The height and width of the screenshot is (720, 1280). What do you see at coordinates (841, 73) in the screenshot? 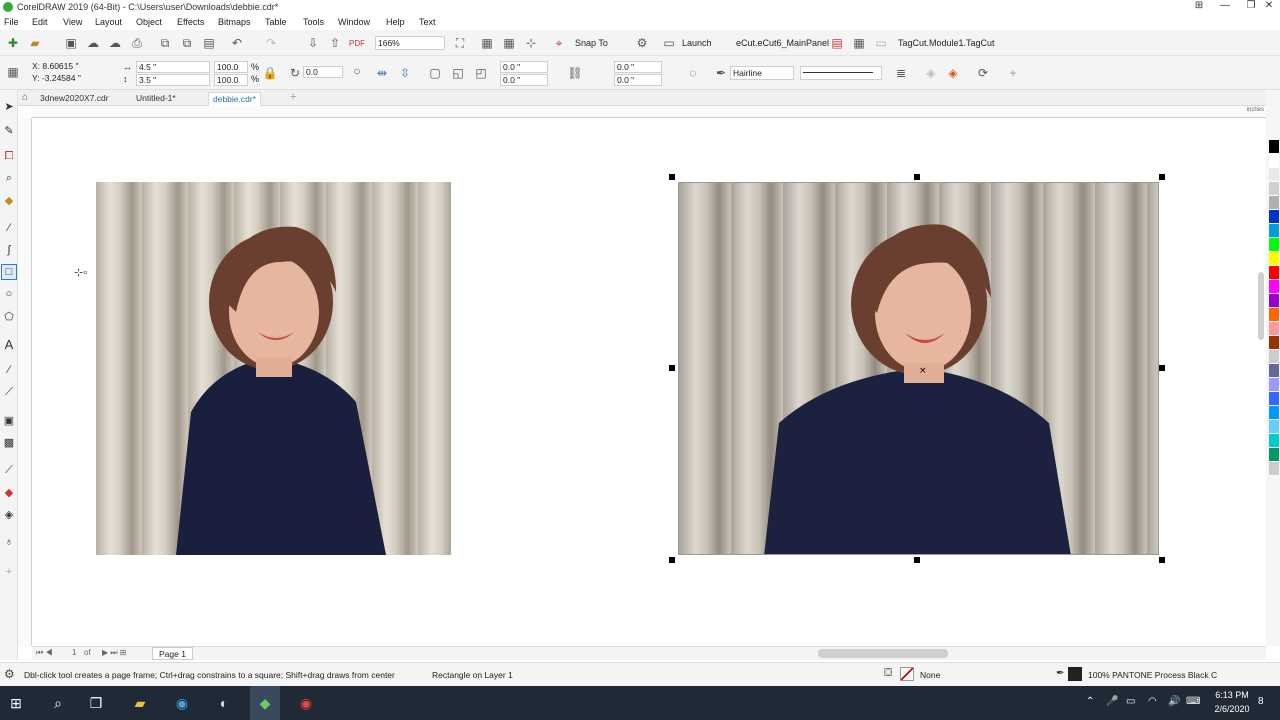
I see `line-style-select` at bounding box center [841, 73].